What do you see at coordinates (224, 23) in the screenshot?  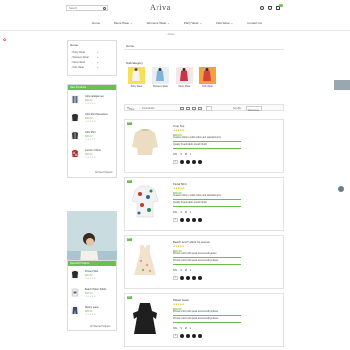 I see `nav-item-kids-wear: Kids Wear ⌄` at bounding box center [224, 23].